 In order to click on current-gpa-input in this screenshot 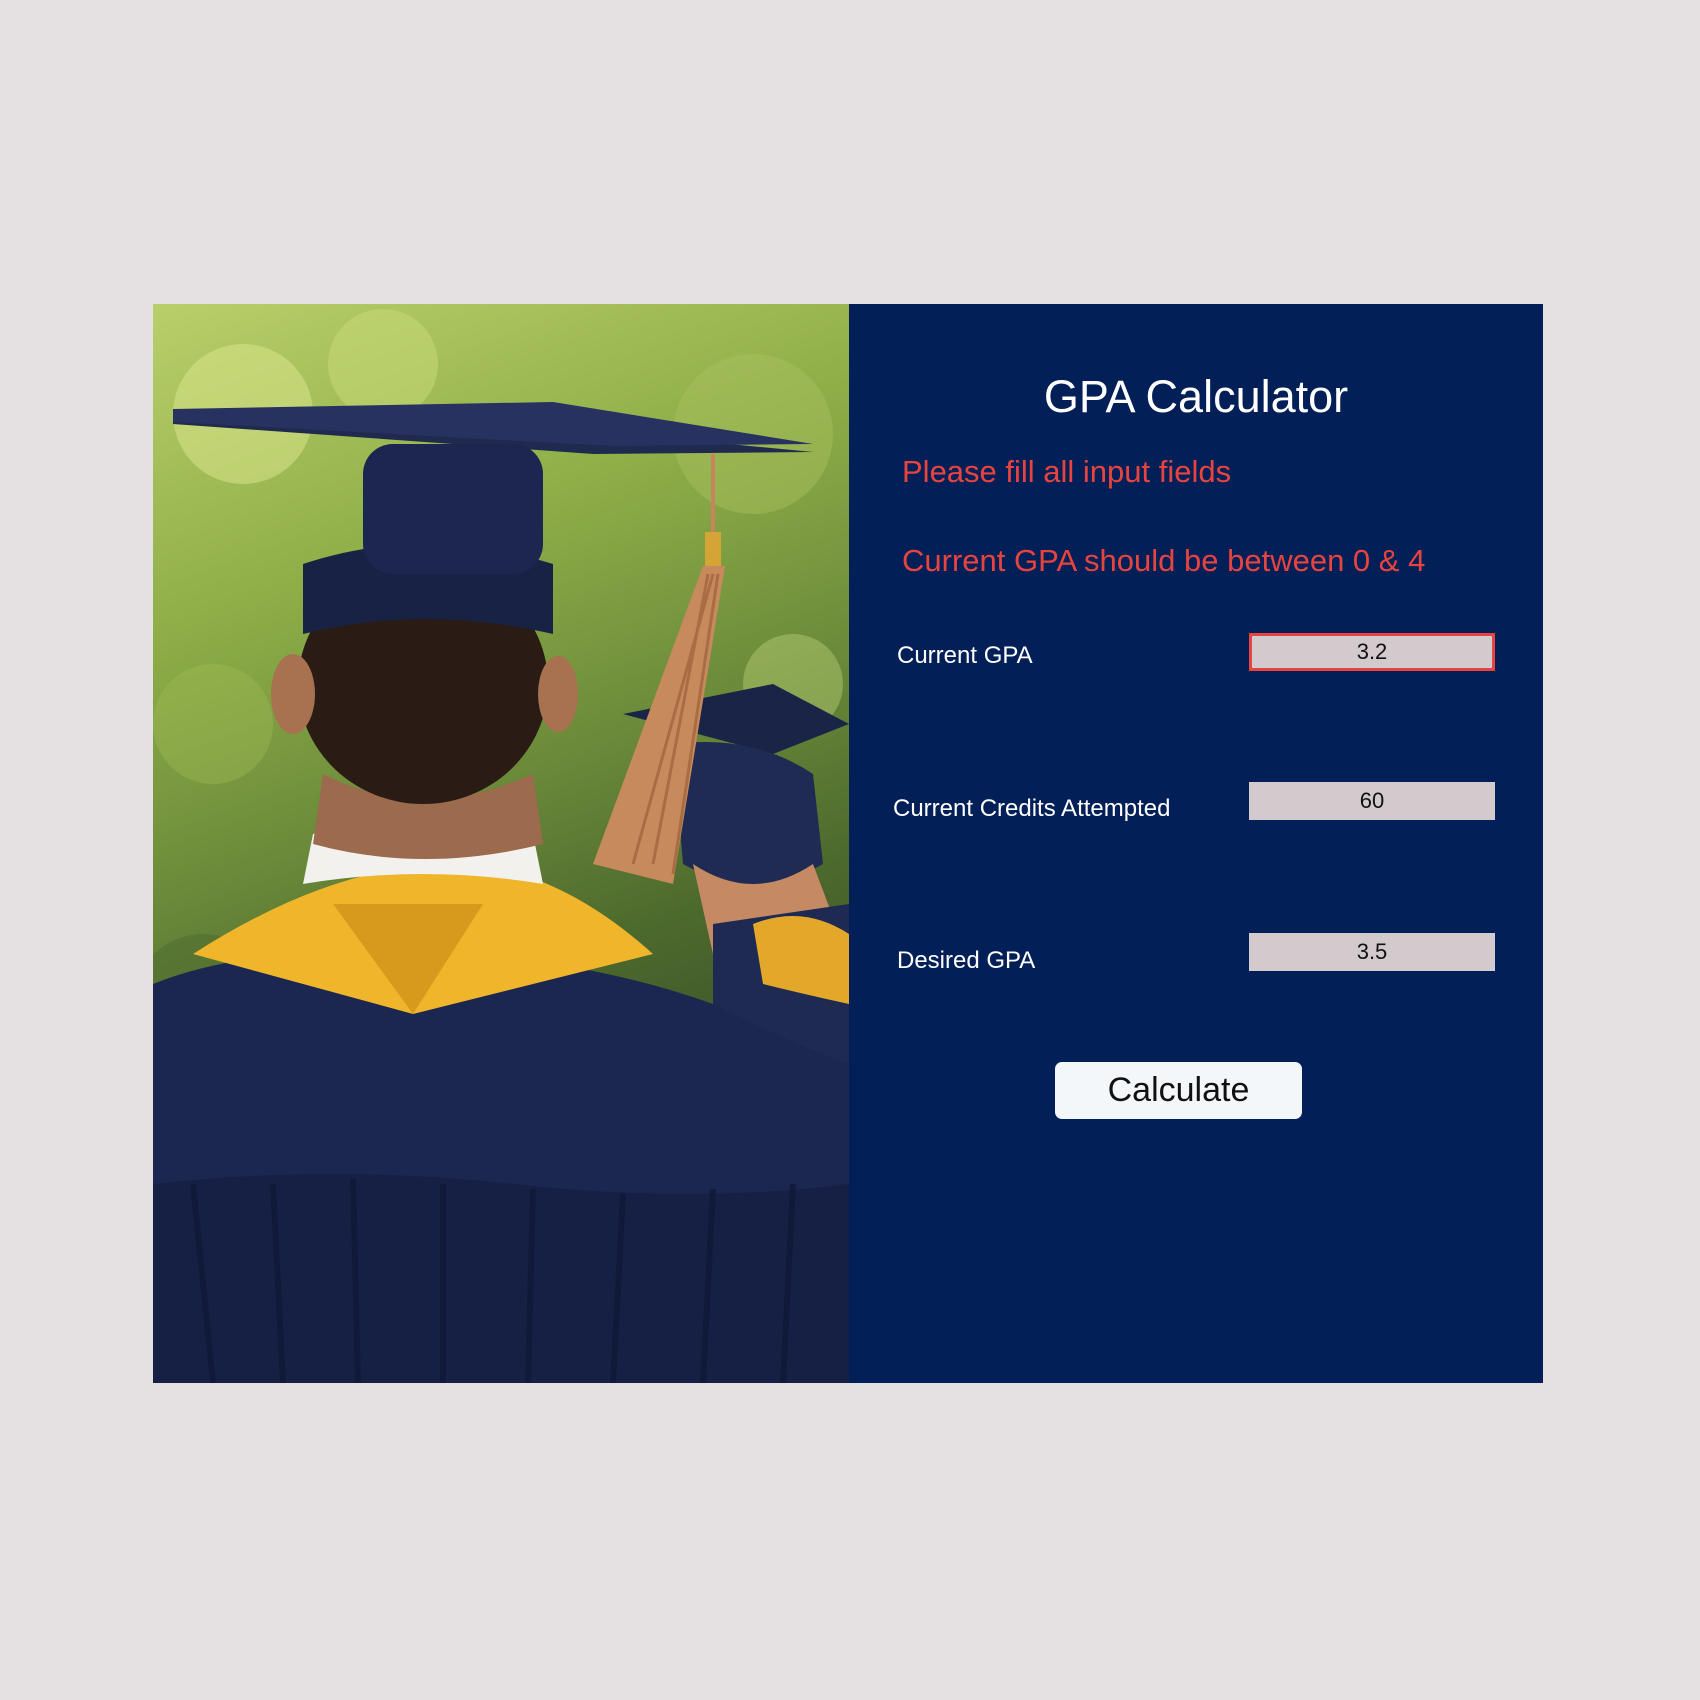, I will do `click(1372, 652)`.